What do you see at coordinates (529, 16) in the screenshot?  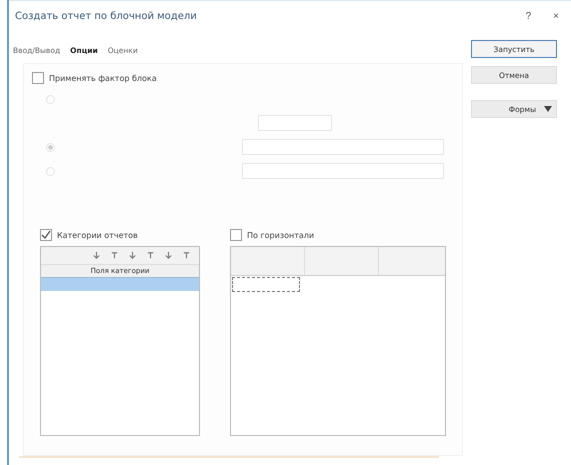 I see `help-button: ?` at bounding box center [529, 16].